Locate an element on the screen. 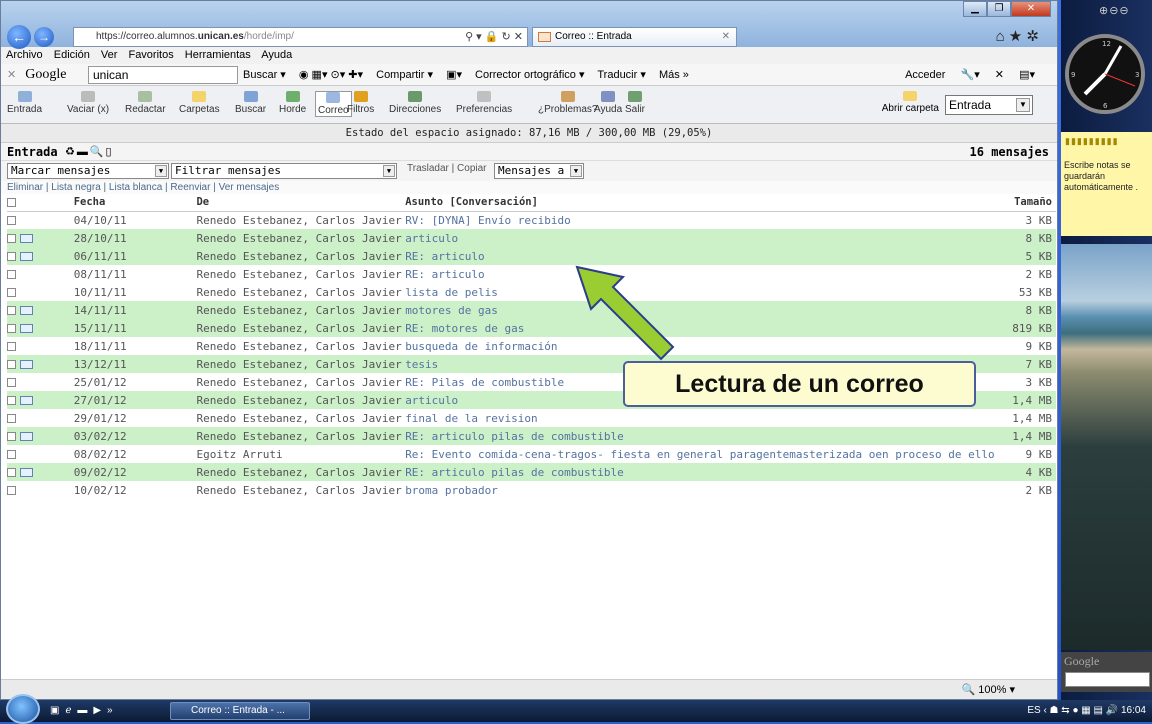 This screenshot has width=1152, height=724. google-gadget-input is located at coordinates (1107, 679).